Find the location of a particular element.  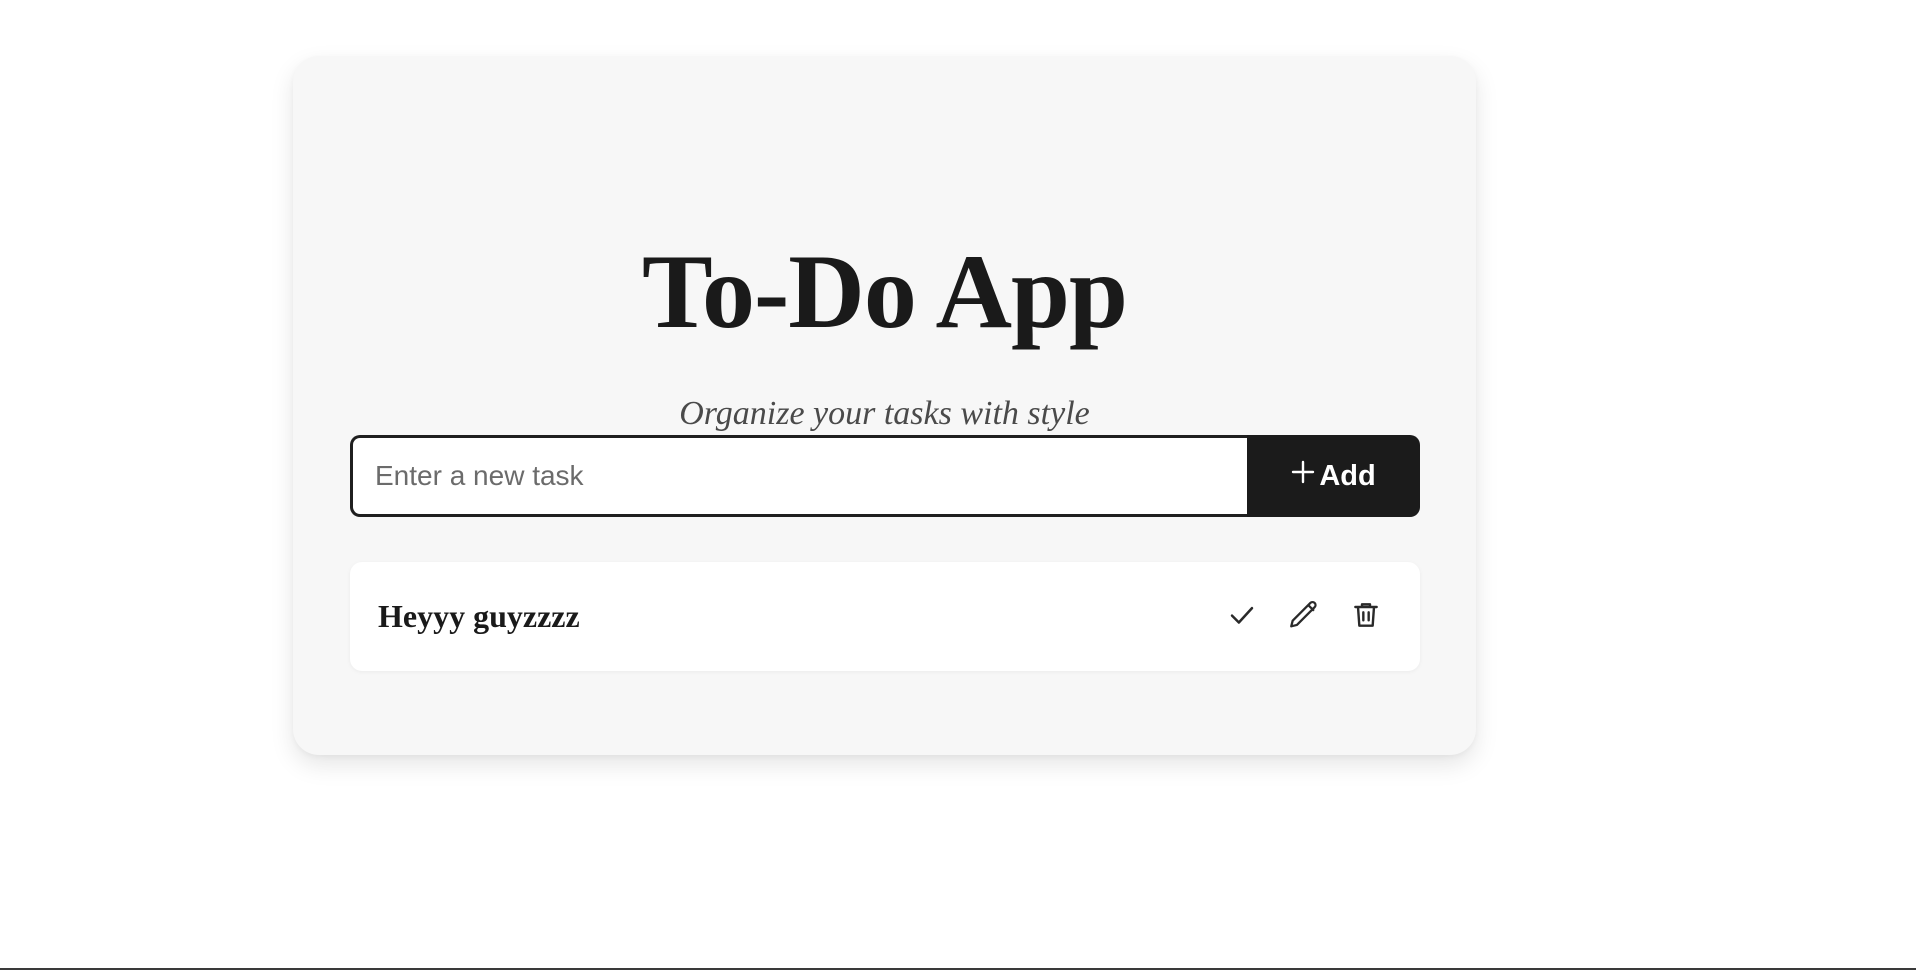

pencil-icon is located at coordinates (1304, 616).